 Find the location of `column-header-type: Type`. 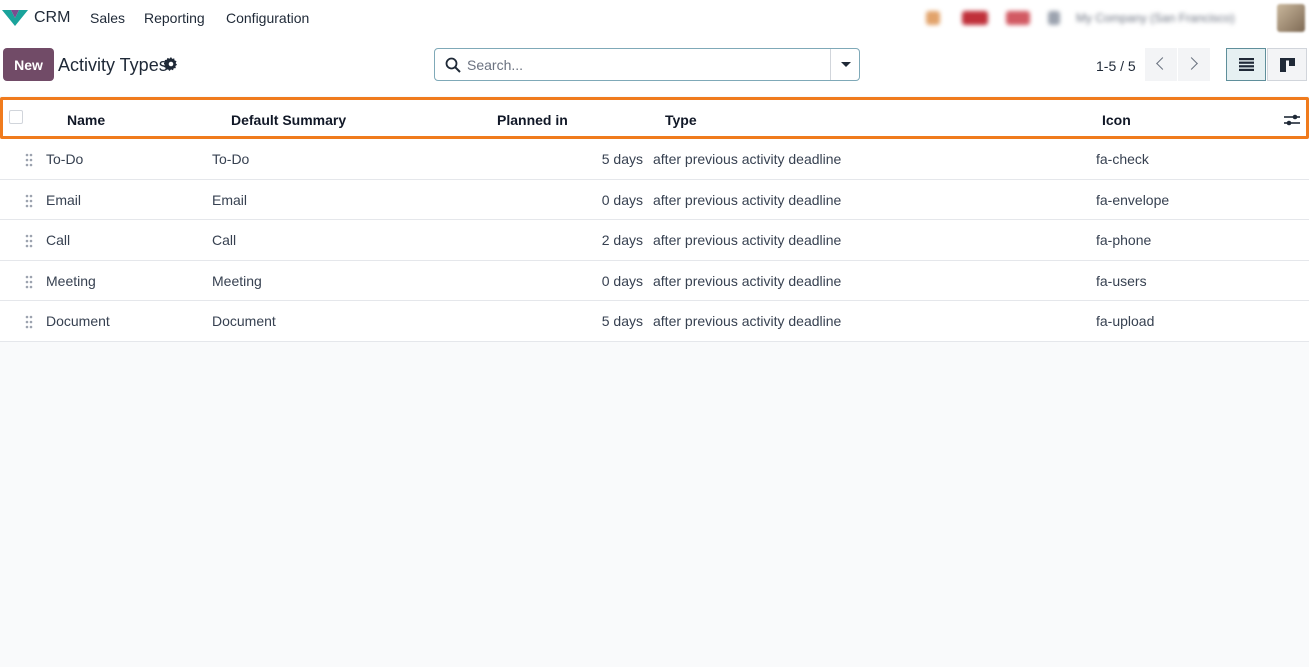

column-header-type: Type is located at coordinates (681, 120).